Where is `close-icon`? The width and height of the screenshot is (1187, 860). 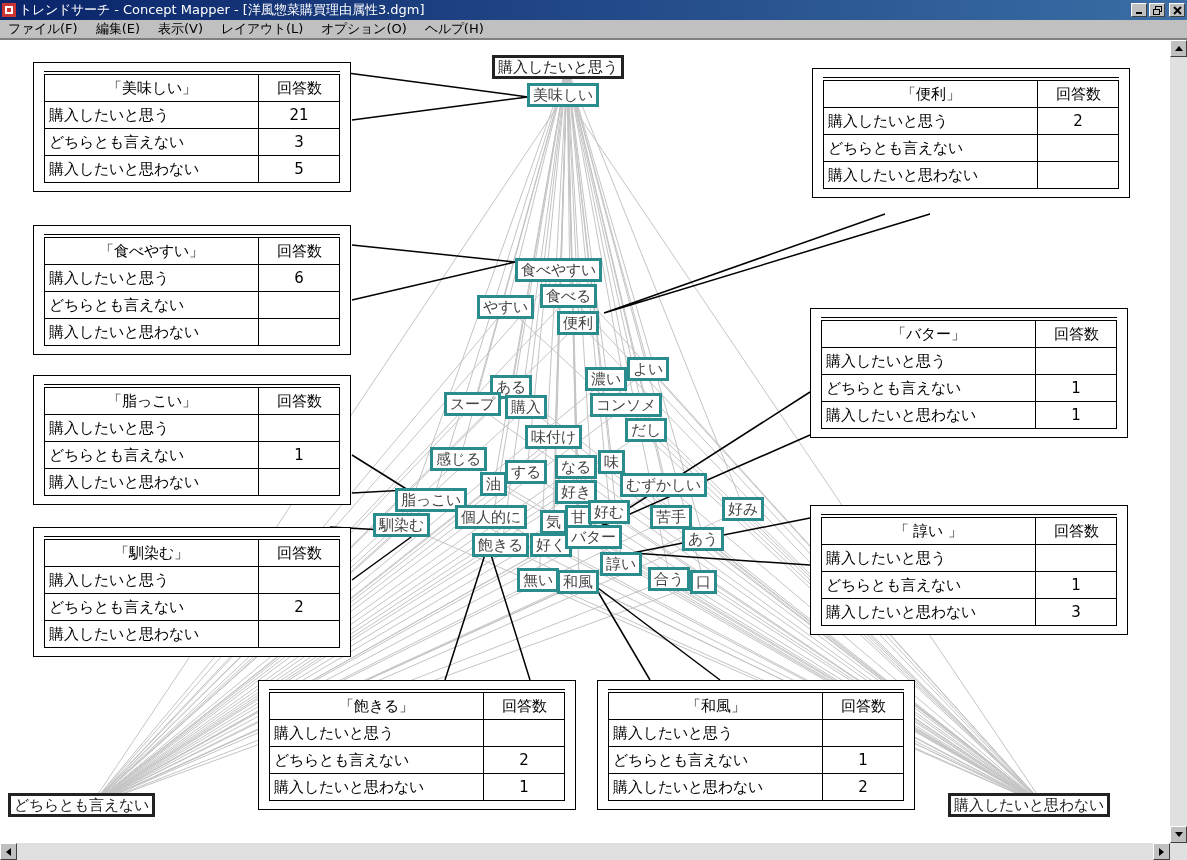 close-icon is located at coordinates (1177, 10).